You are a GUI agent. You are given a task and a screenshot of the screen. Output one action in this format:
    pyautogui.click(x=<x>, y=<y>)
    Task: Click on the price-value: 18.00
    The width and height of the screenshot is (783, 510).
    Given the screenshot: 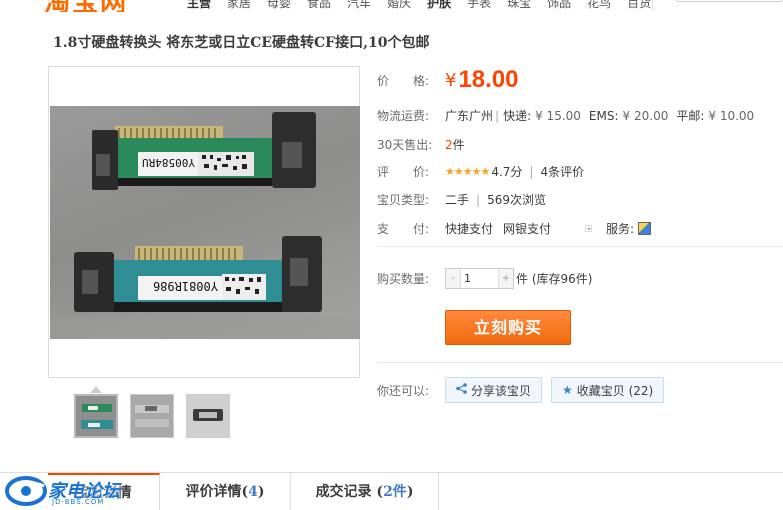 What is the action you would take?
    pyautogui.click(x=488, y=79)
    